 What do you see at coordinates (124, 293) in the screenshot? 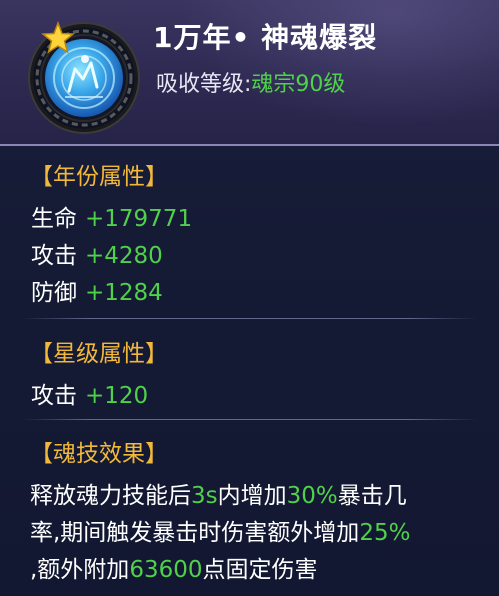
I see `stat-value: +1284` at bounding box center [124, 293].